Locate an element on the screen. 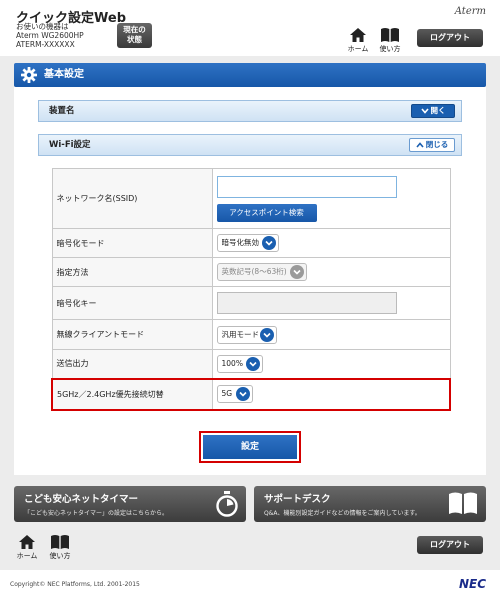  copyright: Copyright© NEC Platforms, Ltd. 2001-2015 is located at coordinates (75, 584).